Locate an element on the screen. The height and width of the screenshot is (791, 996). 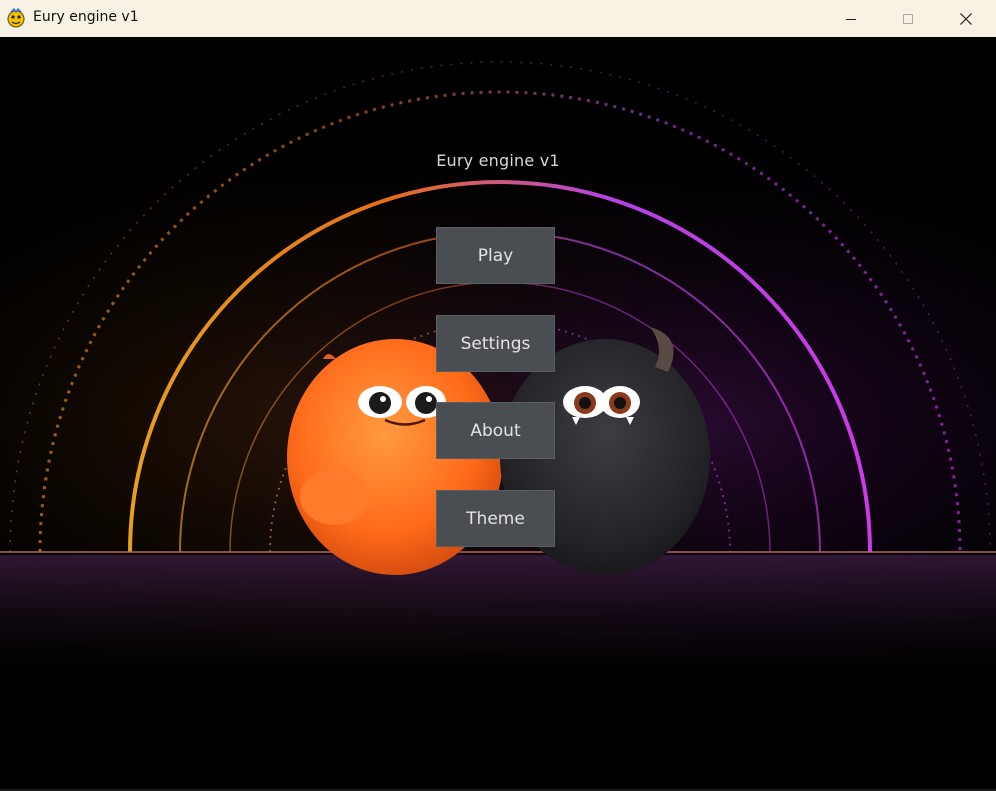
game-title: Eury engine v1 is located at coordinates (498, 160).